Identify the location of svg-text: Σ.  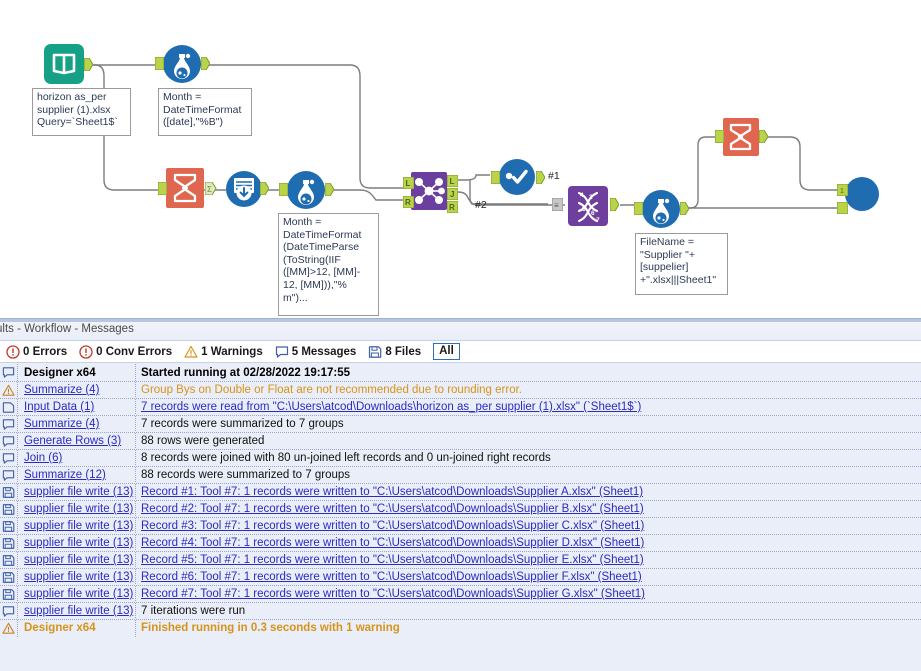
(209, 189).